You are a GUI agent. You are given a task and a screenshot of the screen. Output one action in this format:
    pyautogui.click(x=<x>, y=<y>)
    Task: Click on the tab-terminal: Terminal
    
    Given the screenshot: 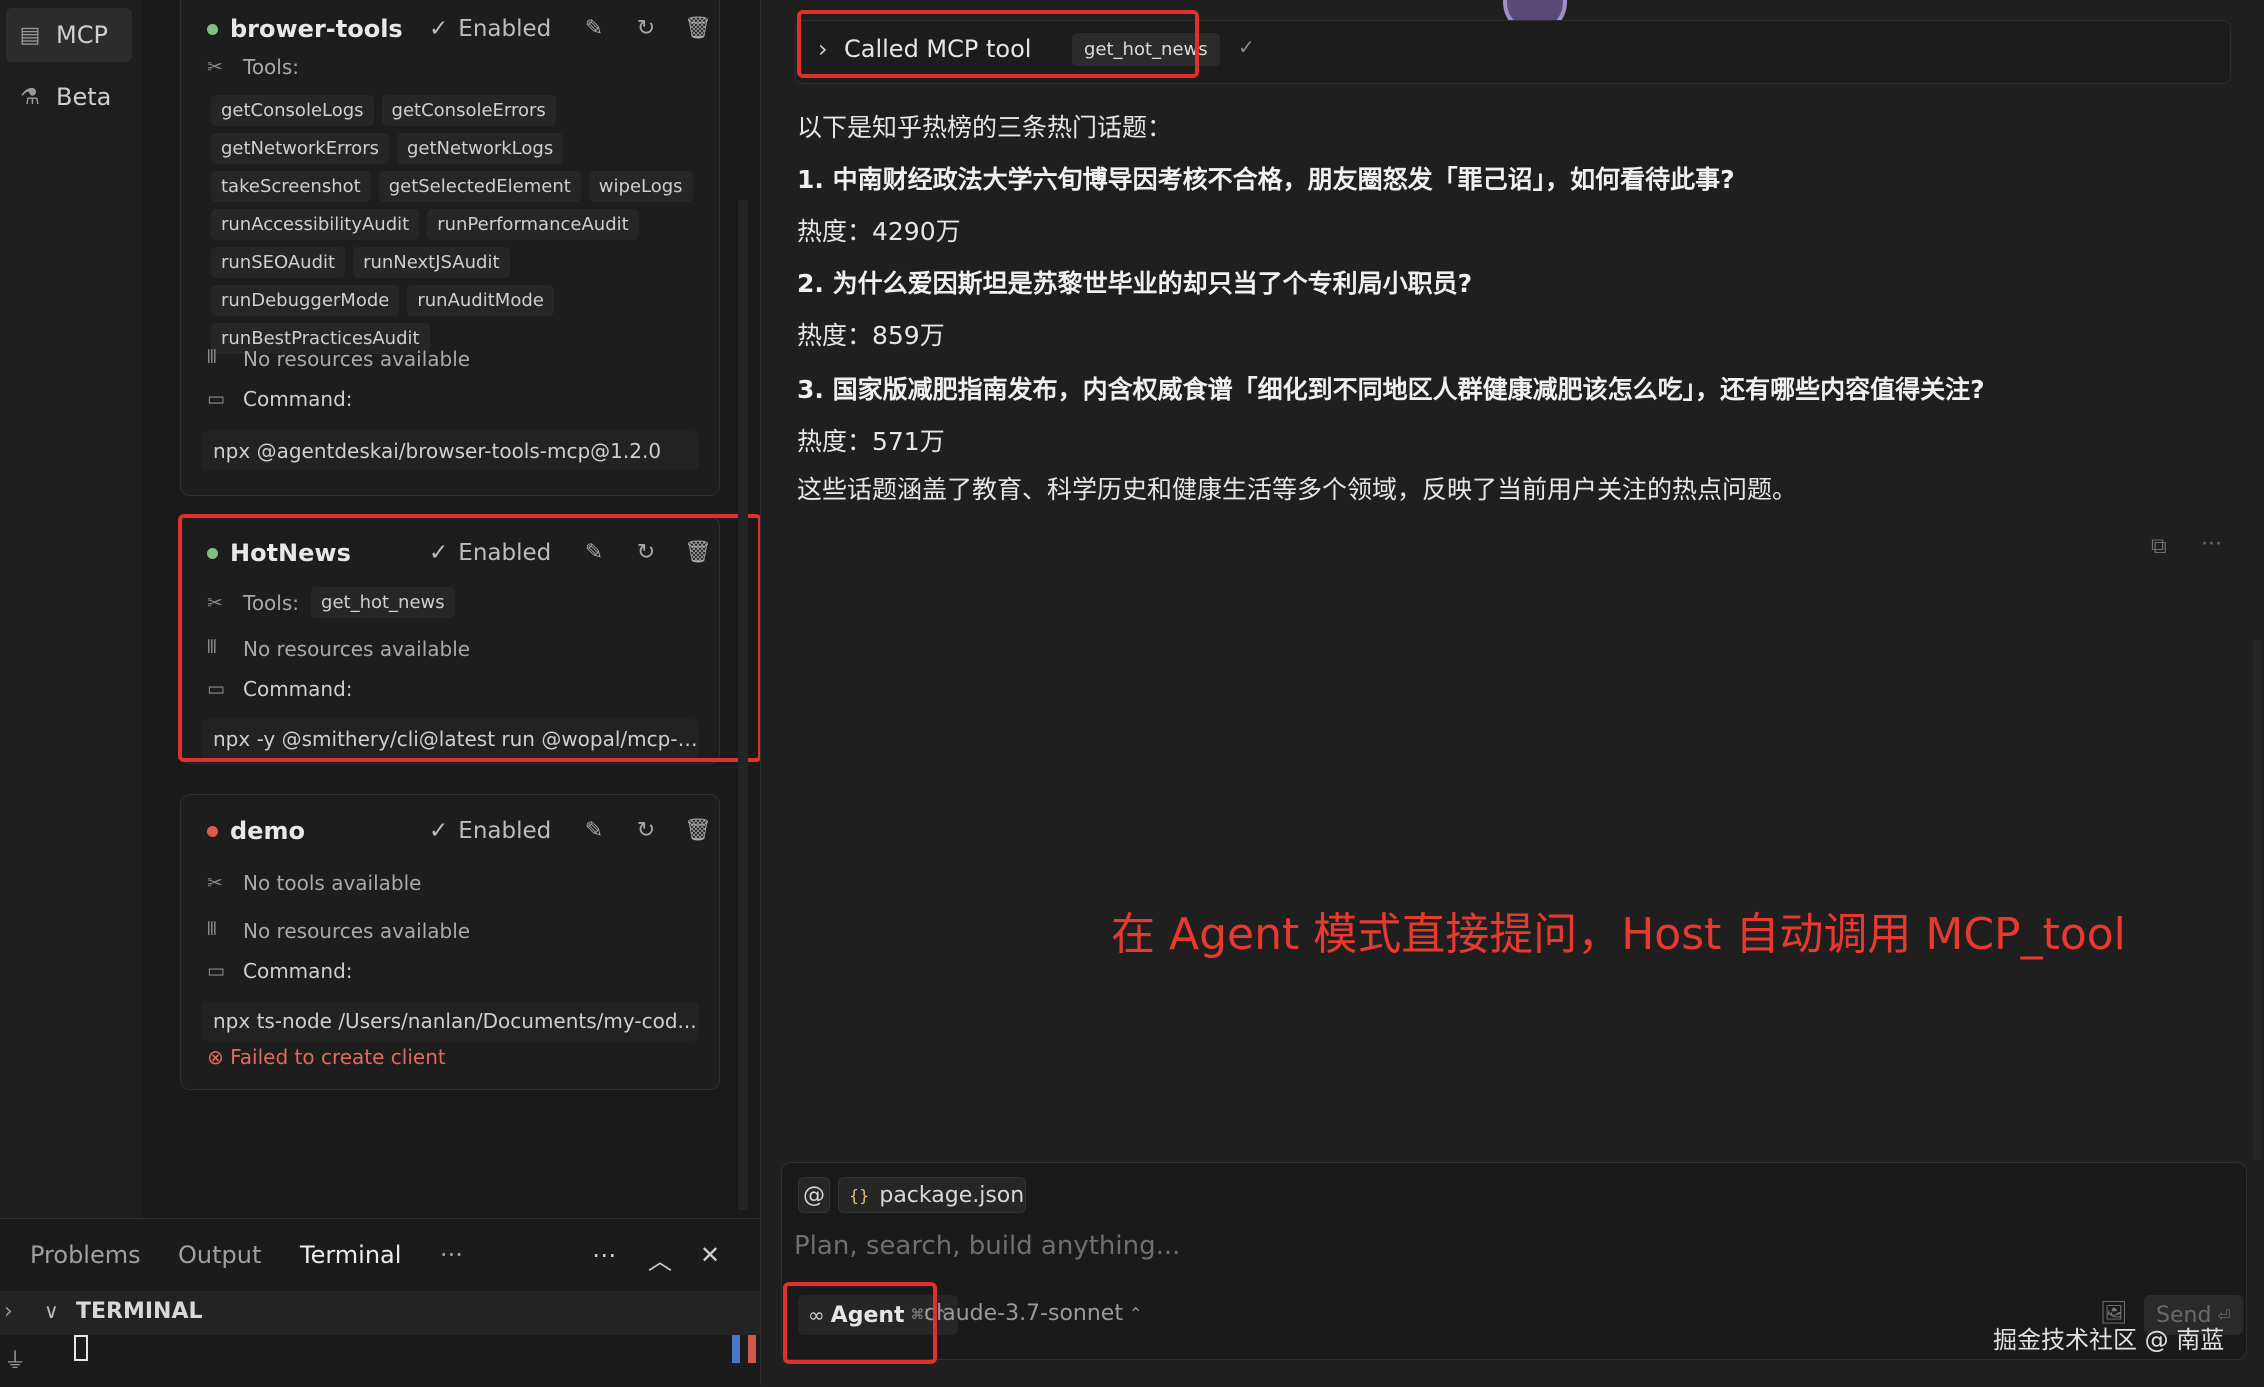 What is the action you would take?
    pyautogui.click(x=350, y=1255)
    